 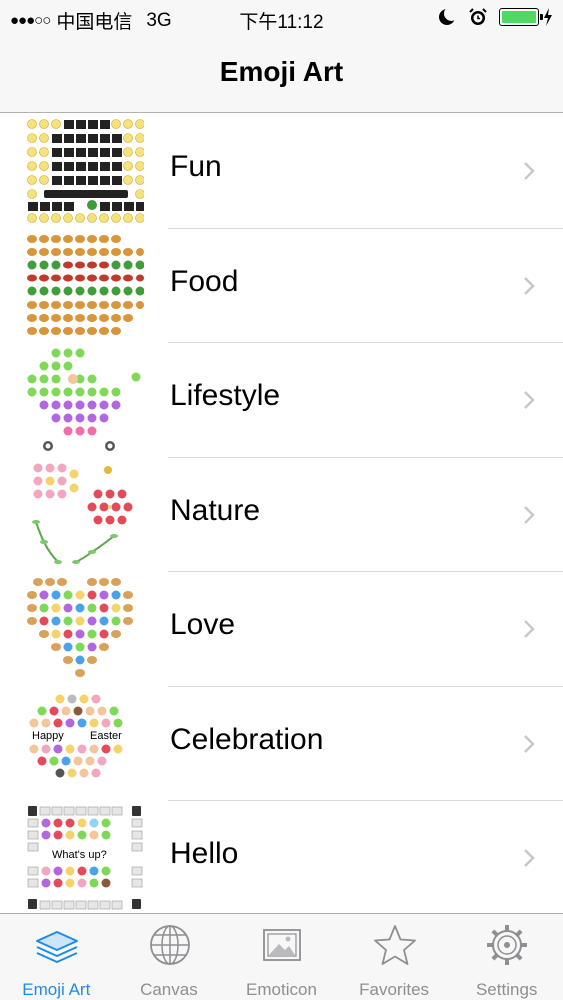 What do you see at coordinates (80, 627) in the screenshot?
I see `heart-palette-emoji-art-thumbnail` at bounding box center [80, 627].